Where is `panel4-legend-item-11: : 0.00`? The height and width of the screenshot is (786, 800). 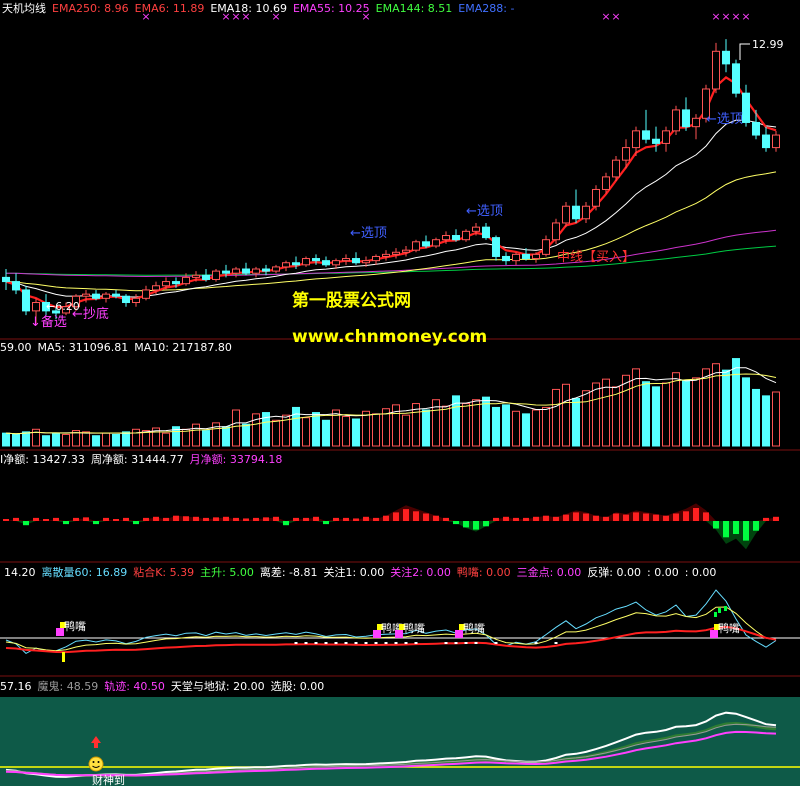
panel4-legend-item-11: : 0.00 is located at coordinates (701, 572).